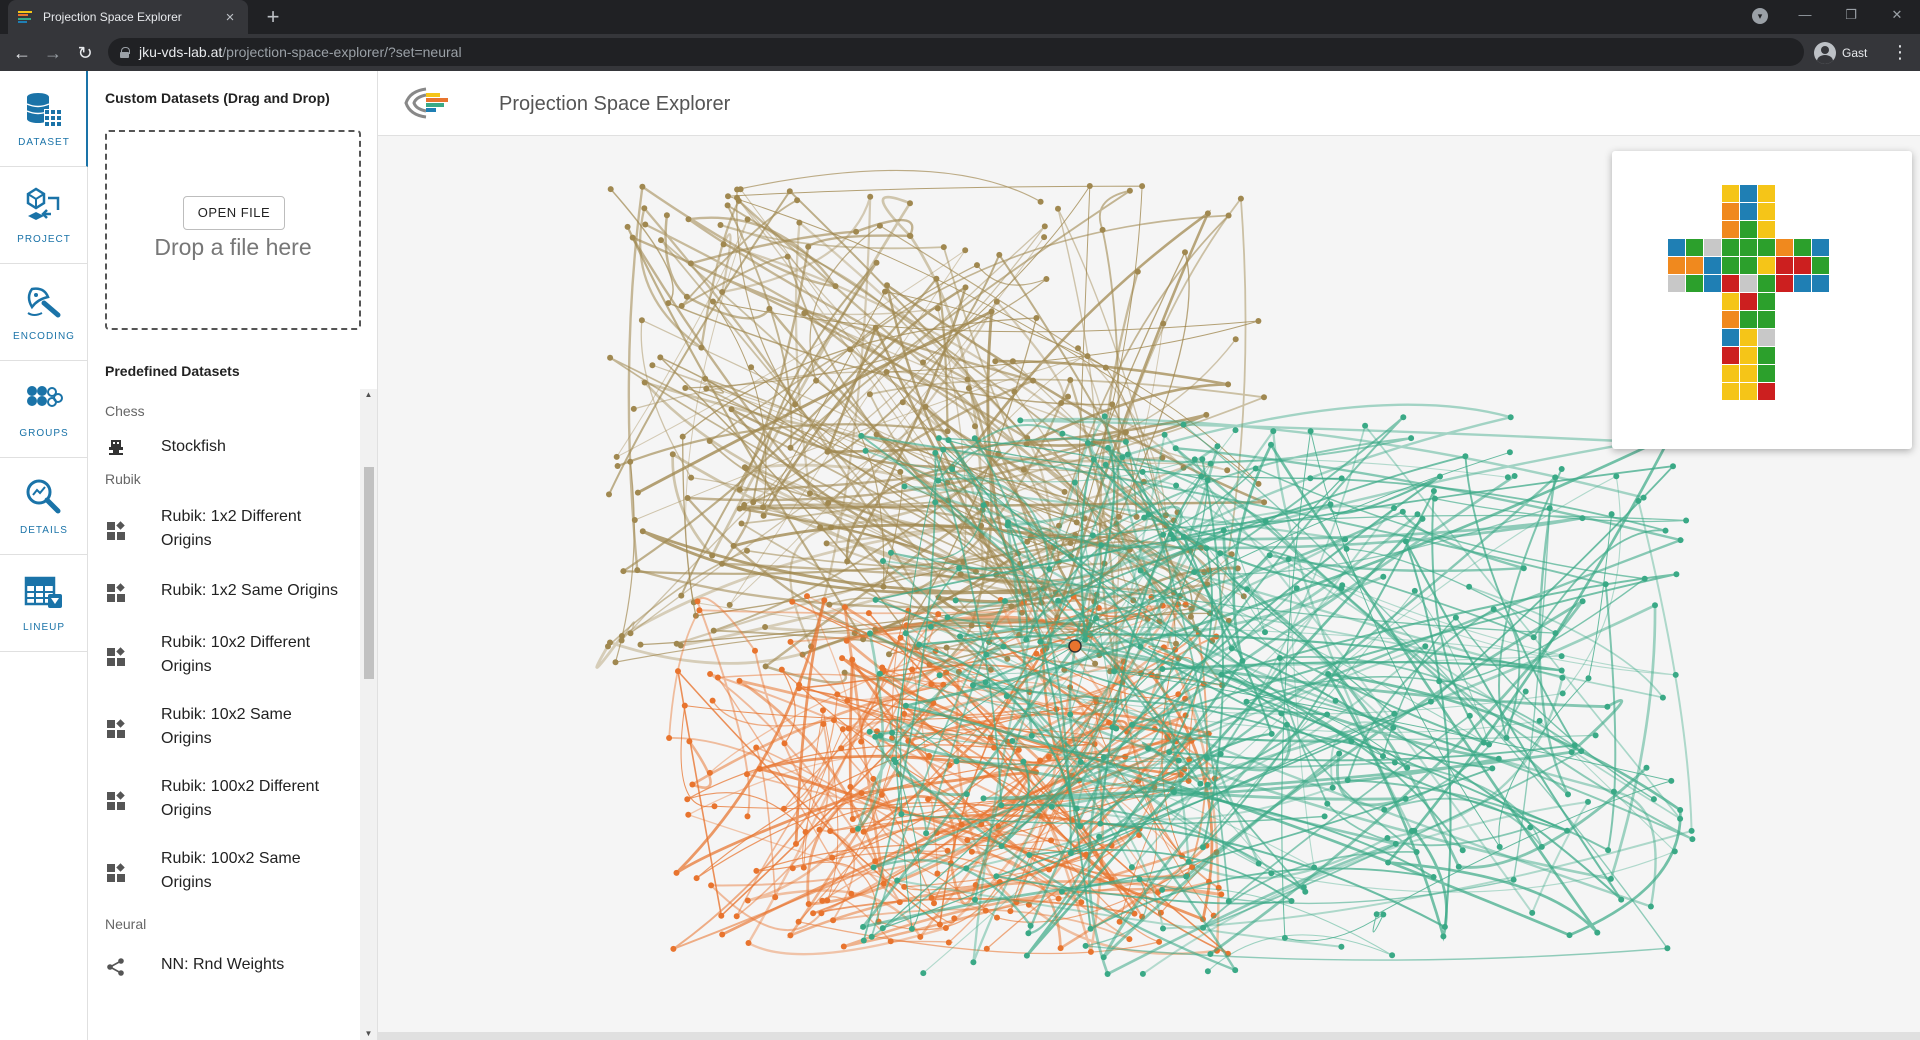  I want to click on scroll-up-icon: ▲, so click(368, 395).